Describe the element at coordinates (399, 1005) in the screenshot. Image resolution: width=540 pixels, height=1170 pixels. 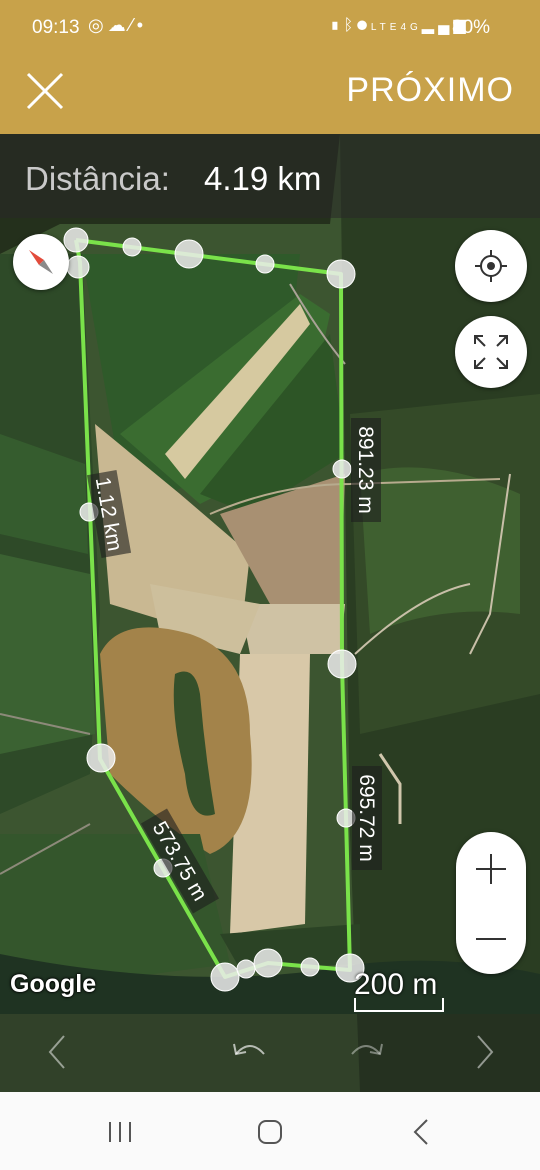
I see `scale-bar` at that location.